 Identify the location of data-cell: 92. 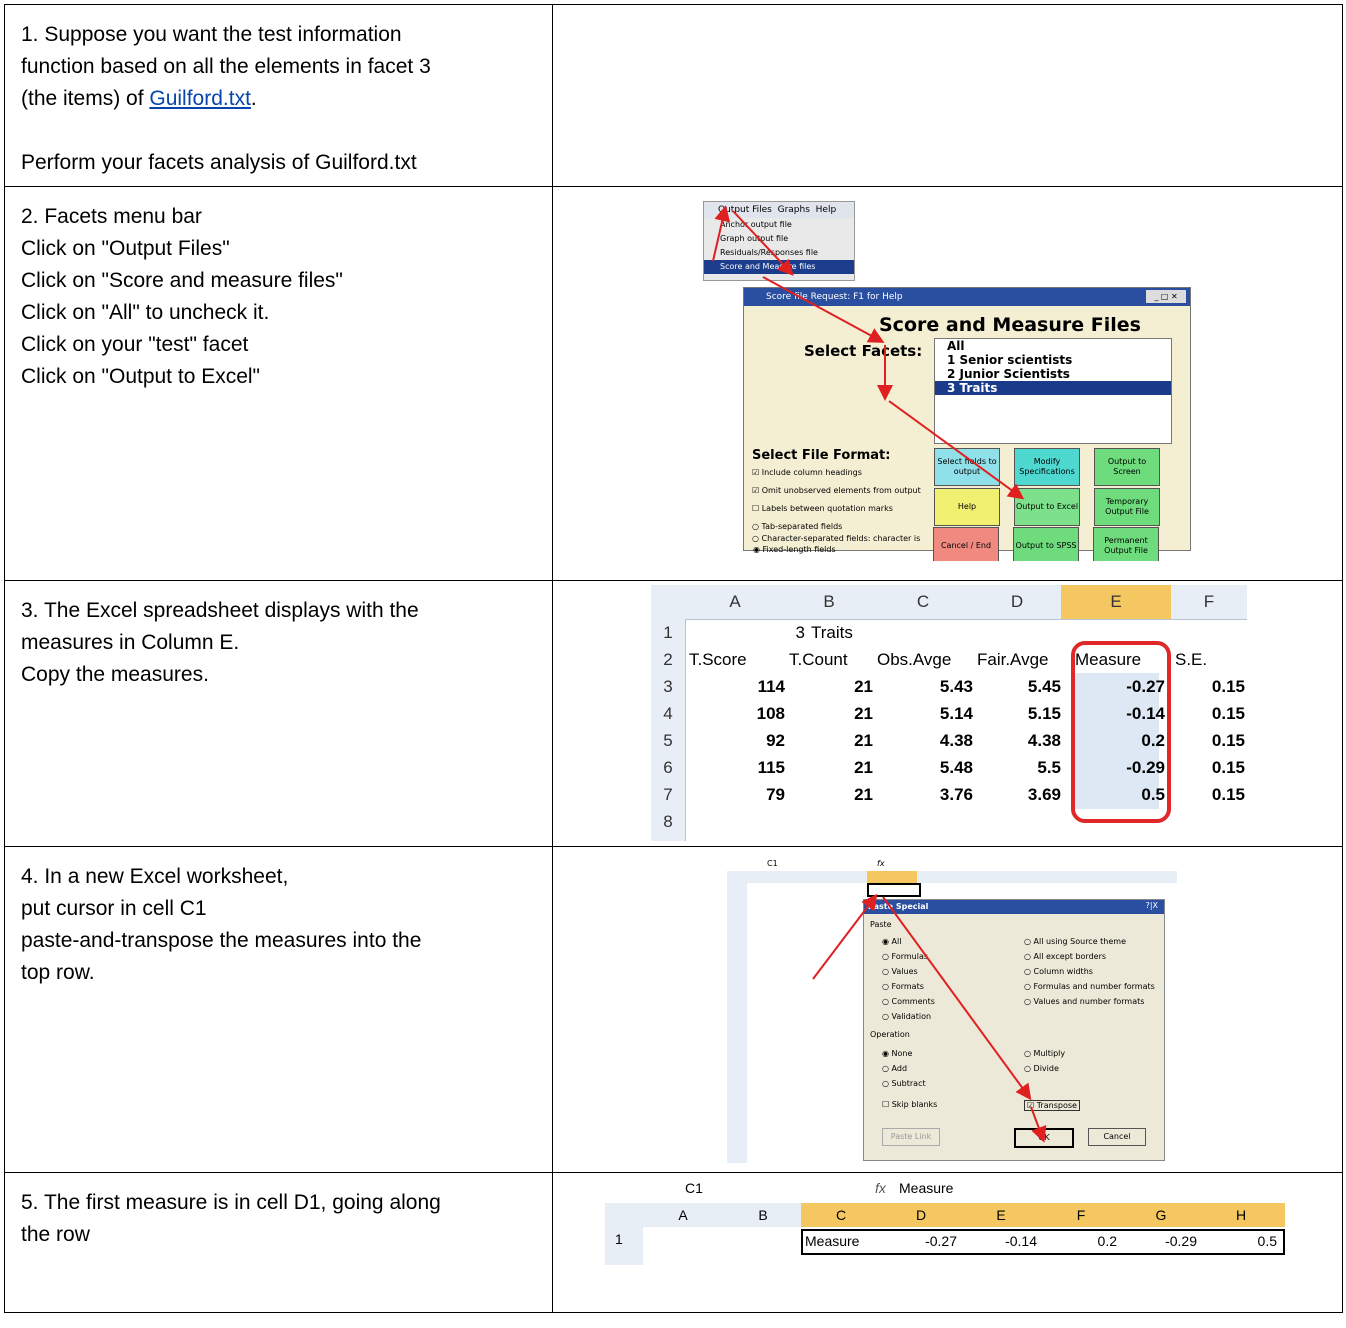
(737, 740).